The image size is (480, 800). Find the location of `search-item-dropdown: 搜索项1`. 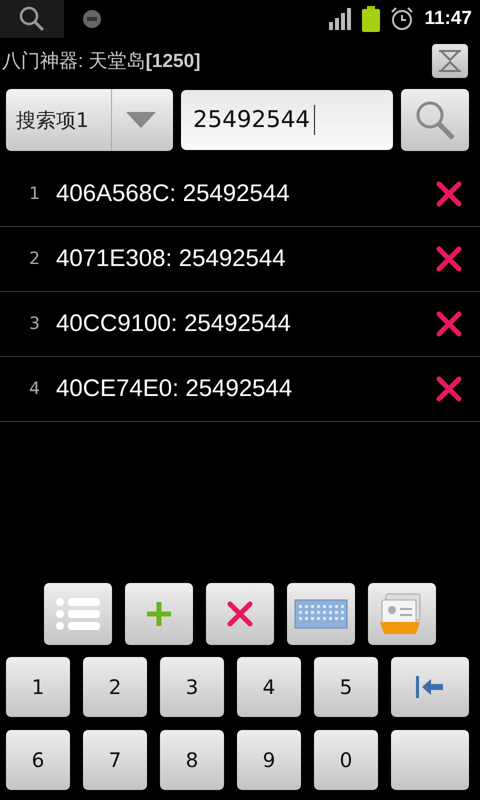

search-item-dropdown: 搜索项1 is located at coordinates (89, 120).